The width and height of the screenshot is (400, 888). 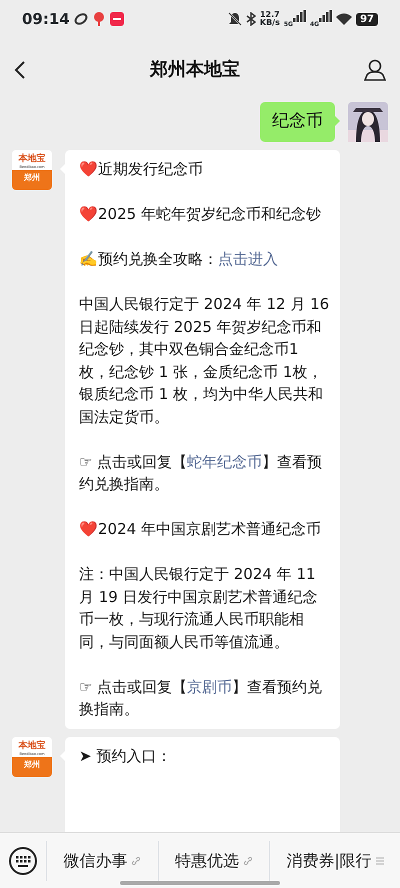 I want to click on network-speed: 12.7 KB/s, so click(x=270, y=19).